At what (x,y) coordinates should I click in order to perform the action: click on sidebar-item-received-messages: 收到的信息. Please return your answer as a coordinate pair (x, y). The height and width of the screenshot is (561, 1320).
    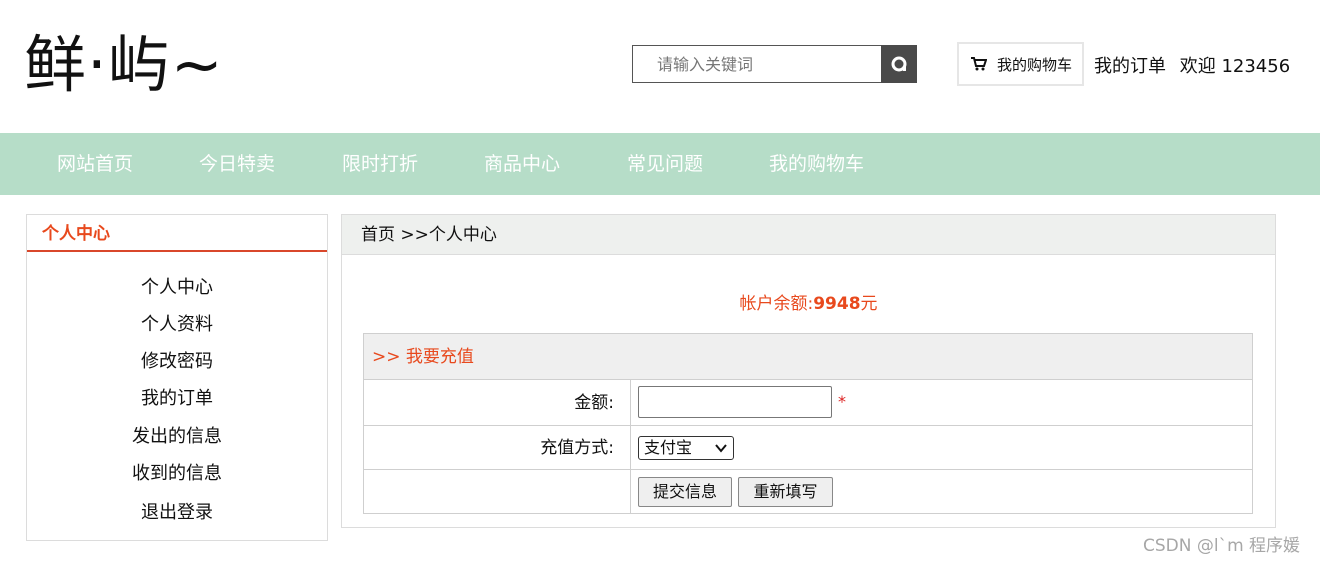
    Looking at the image, I should click on (177, 472).